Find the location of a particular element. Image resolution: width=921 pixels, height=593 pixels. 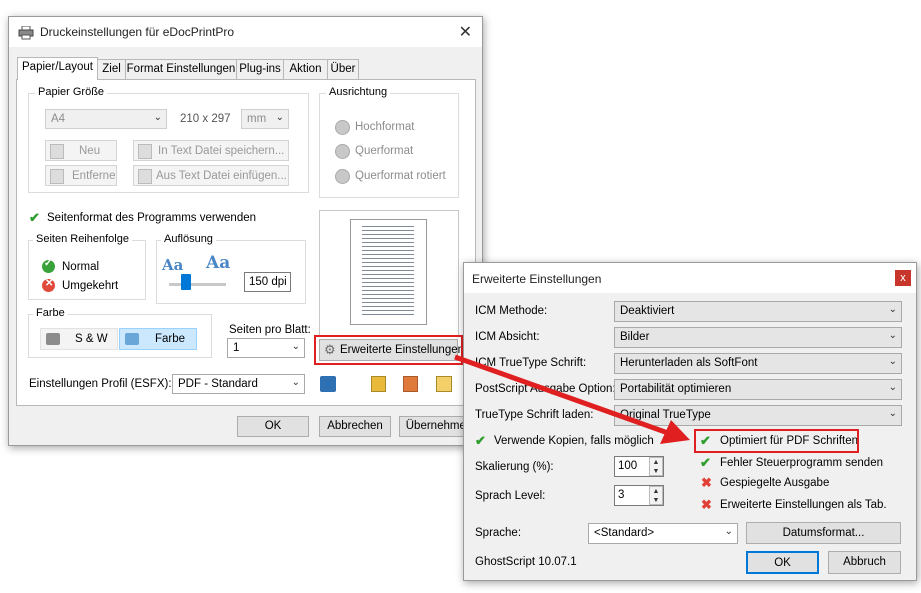

profile-label: Einstellungen Profil (ESFX): is located at coordinates (100, 384).